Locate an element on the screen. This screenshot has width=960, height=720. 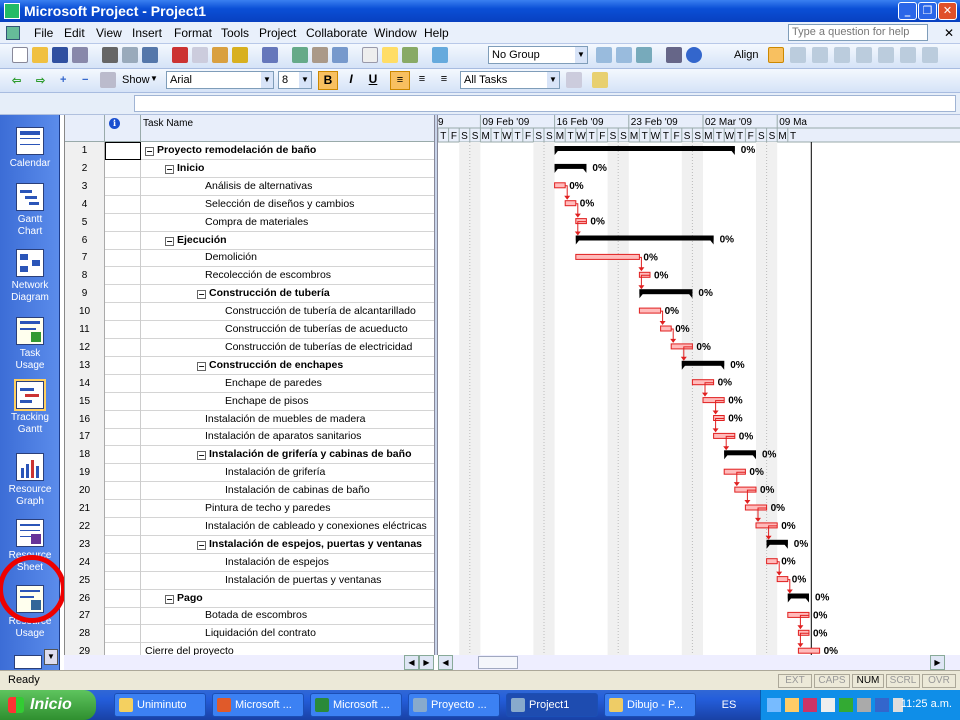
row-id: 13 is located at coordinates (85, 365).